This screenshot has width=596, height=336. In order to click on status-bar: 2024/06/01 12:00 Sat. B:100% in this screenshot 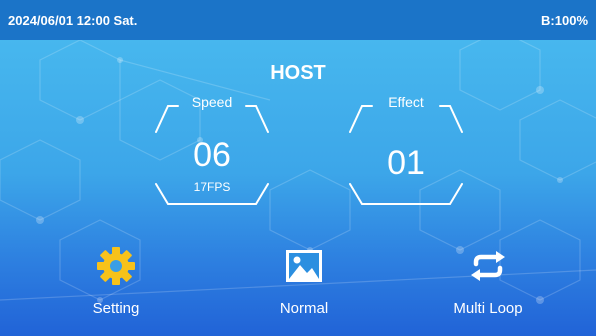, I will do `click(298, 20)`.